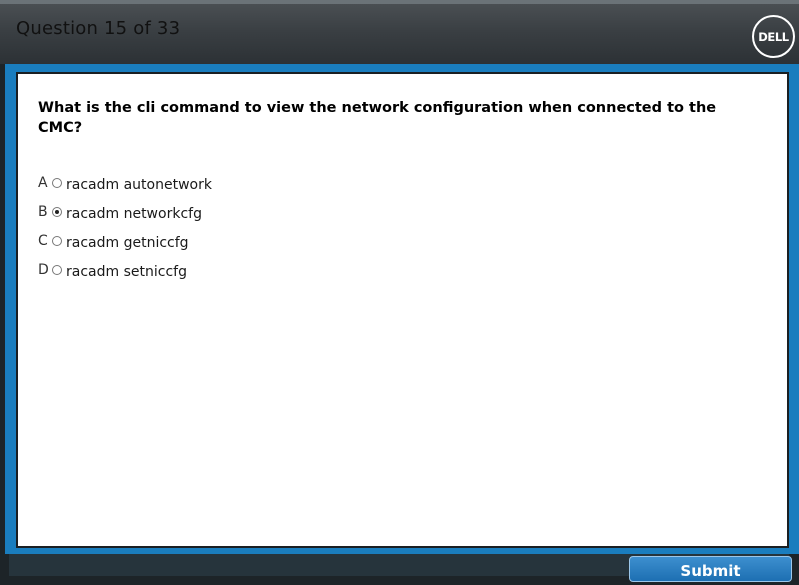  What do you see at coordinates (43, 241) in the screenshot?
I see `option-letter: C` at bounding box center [43, 241].